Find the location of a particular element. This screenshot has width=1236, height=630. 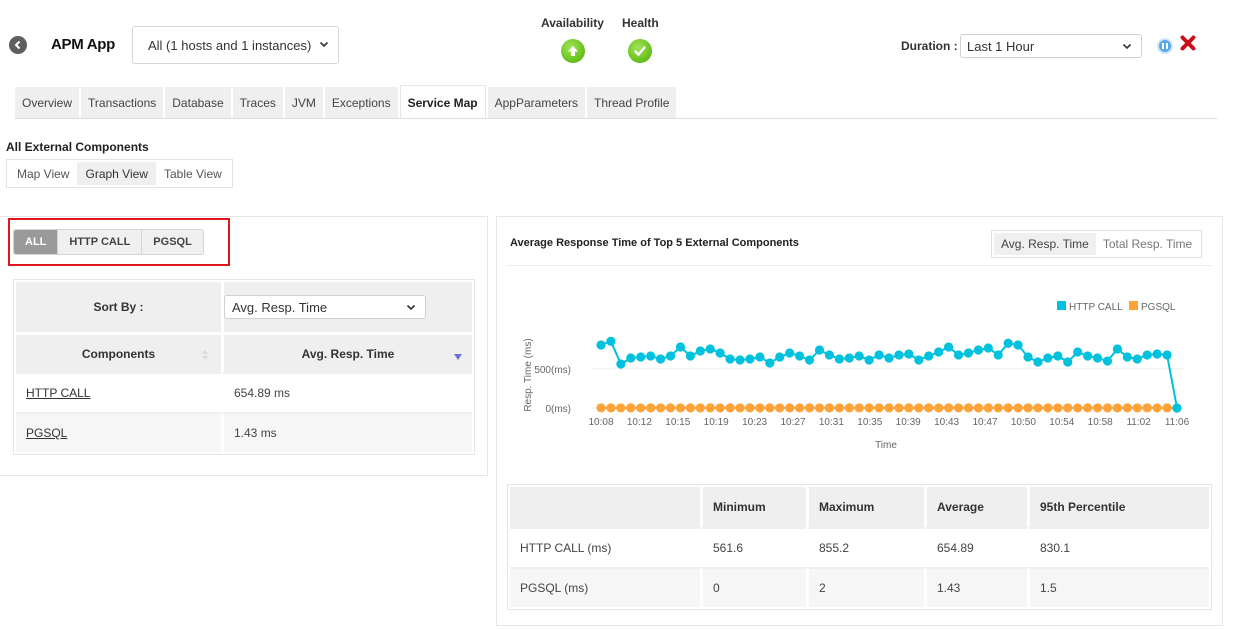

table-row: PGSQL 1.43 ms is located at coordinates (244, 432).